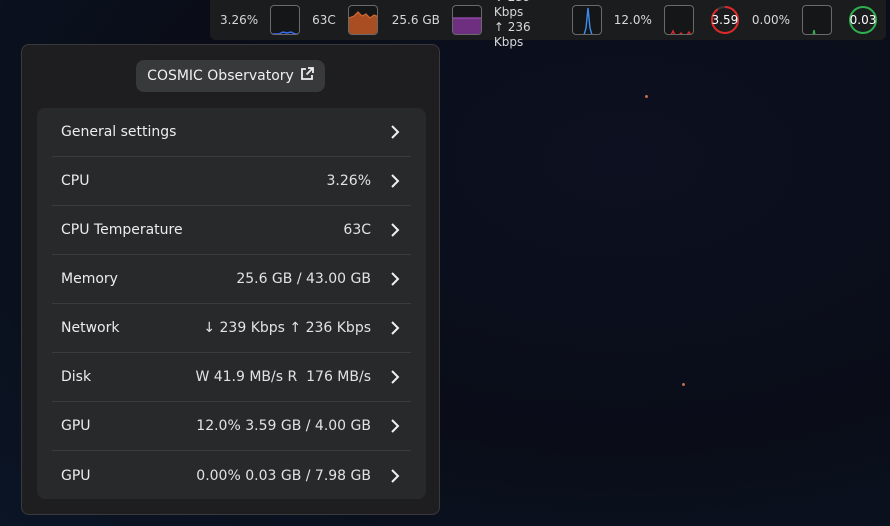  I want to click on row-gpu-1: GPU 12.0% 3.59 GB / 4.00 GB, so click(231, 426).